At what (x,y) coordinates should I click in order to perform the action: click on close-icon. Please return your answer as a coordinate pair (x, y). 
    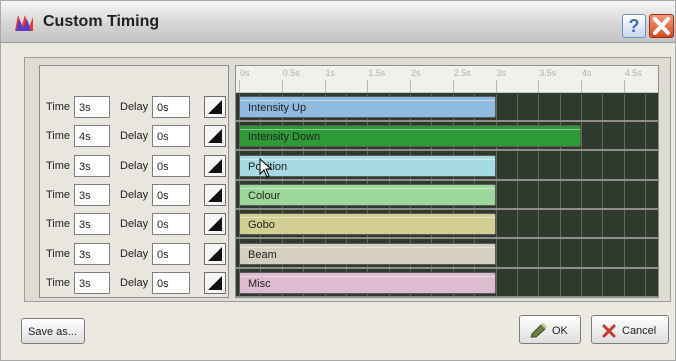
    Looking at the image, I should click on (661, 26).